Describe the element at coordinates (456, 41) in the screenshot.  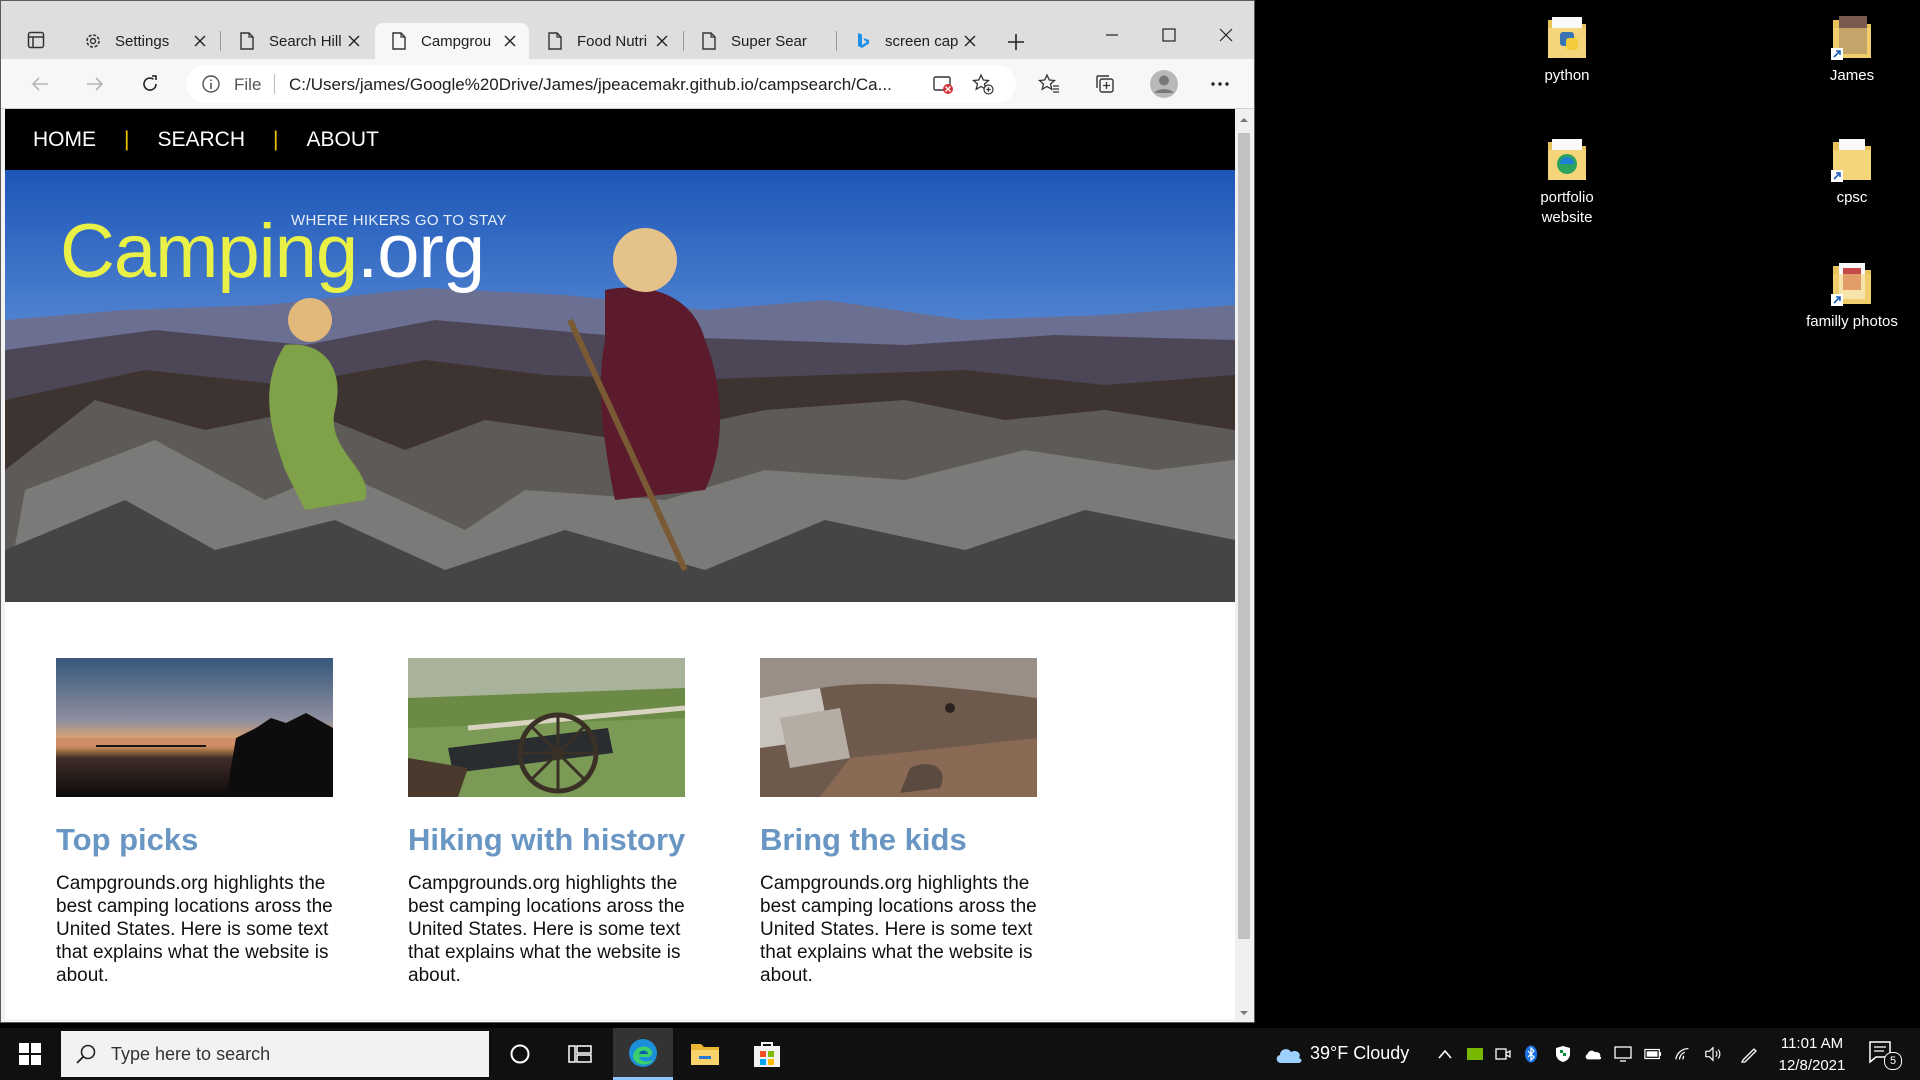
I see `tab-title: Campgrou` at that location.